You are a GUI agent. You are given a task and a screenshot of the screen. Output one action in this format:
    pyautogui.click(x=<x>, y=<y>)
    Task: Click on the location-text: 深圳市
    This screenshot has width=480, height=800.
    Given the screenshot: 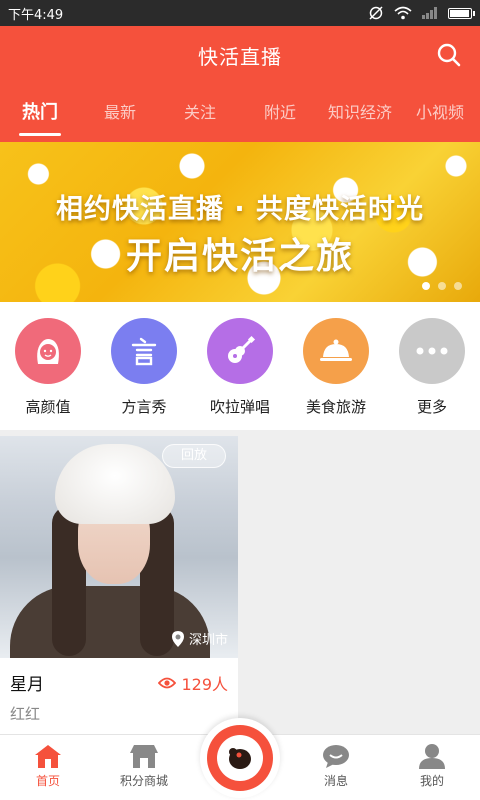 What is the action you would take?
    pyautogui.click(x=208, y=640)
    